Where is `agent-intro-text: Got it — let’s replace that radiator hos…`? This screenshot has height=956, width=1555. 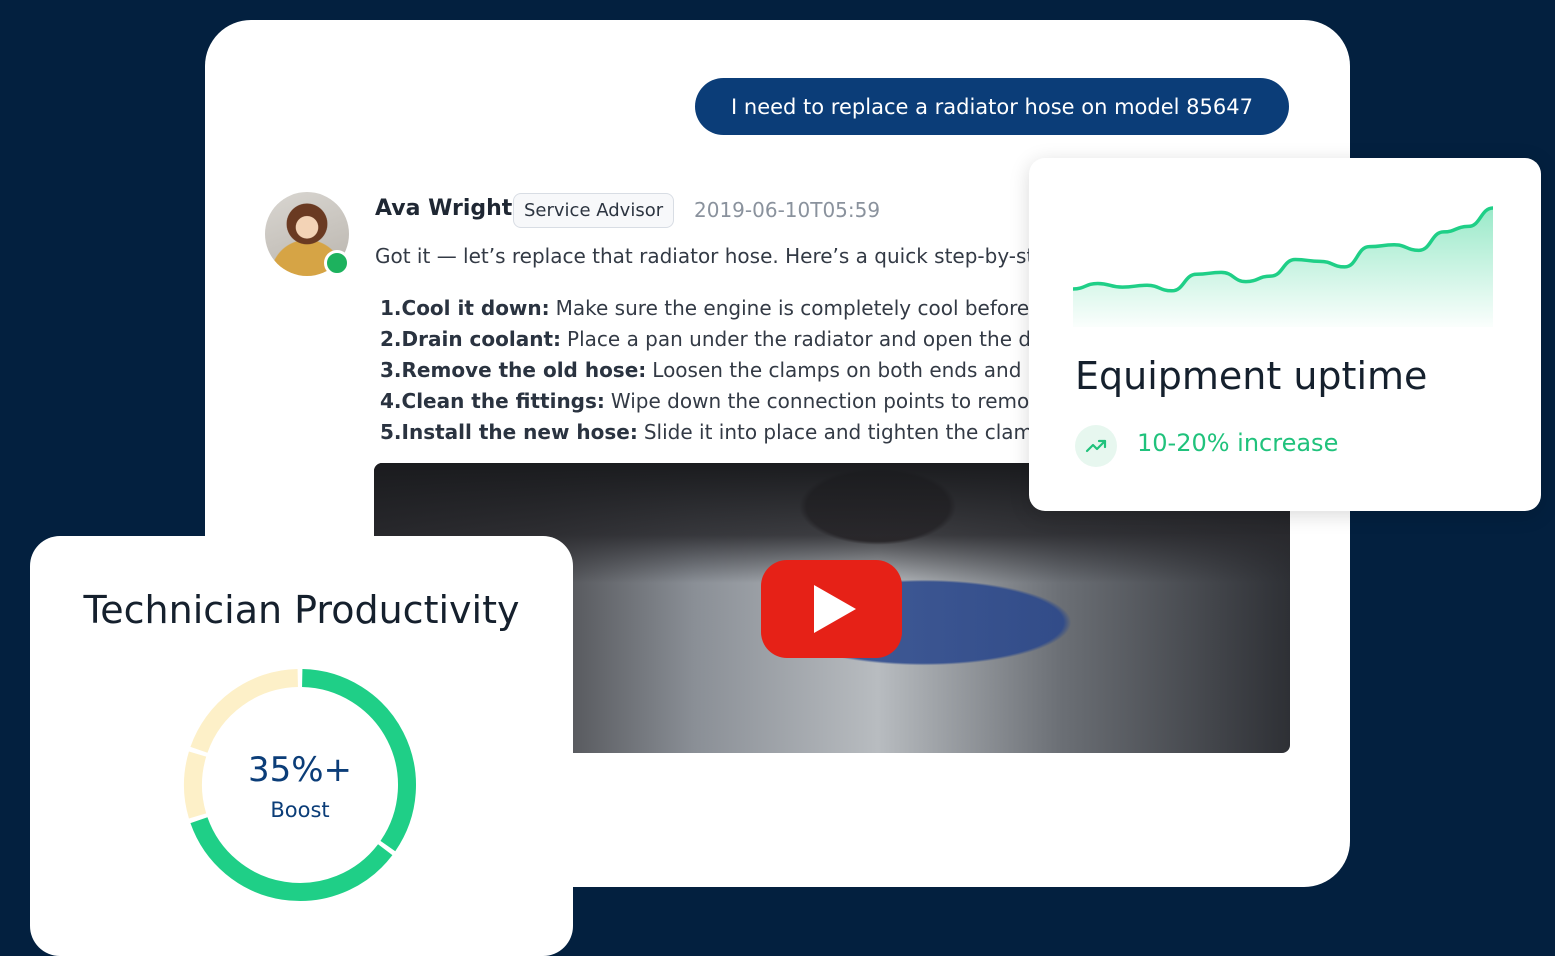
agent-intro-text: Got it — let’s replace that radiator hos… is located at coordinates (702, 256).